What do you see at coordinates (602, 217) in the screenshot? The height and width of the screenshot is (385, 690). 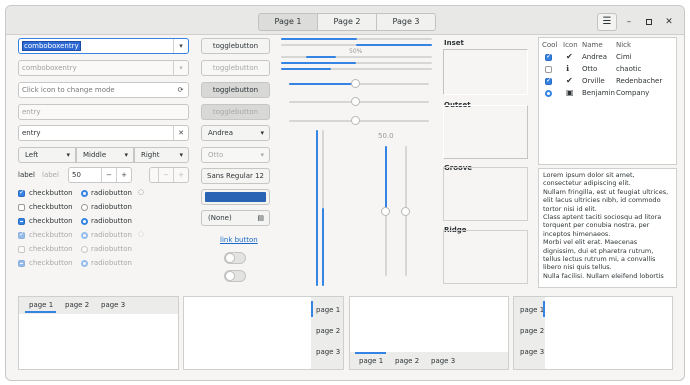 I see `text-line: Class aptent taciti sociosqu ad litora` at bounding box center [602, 217].